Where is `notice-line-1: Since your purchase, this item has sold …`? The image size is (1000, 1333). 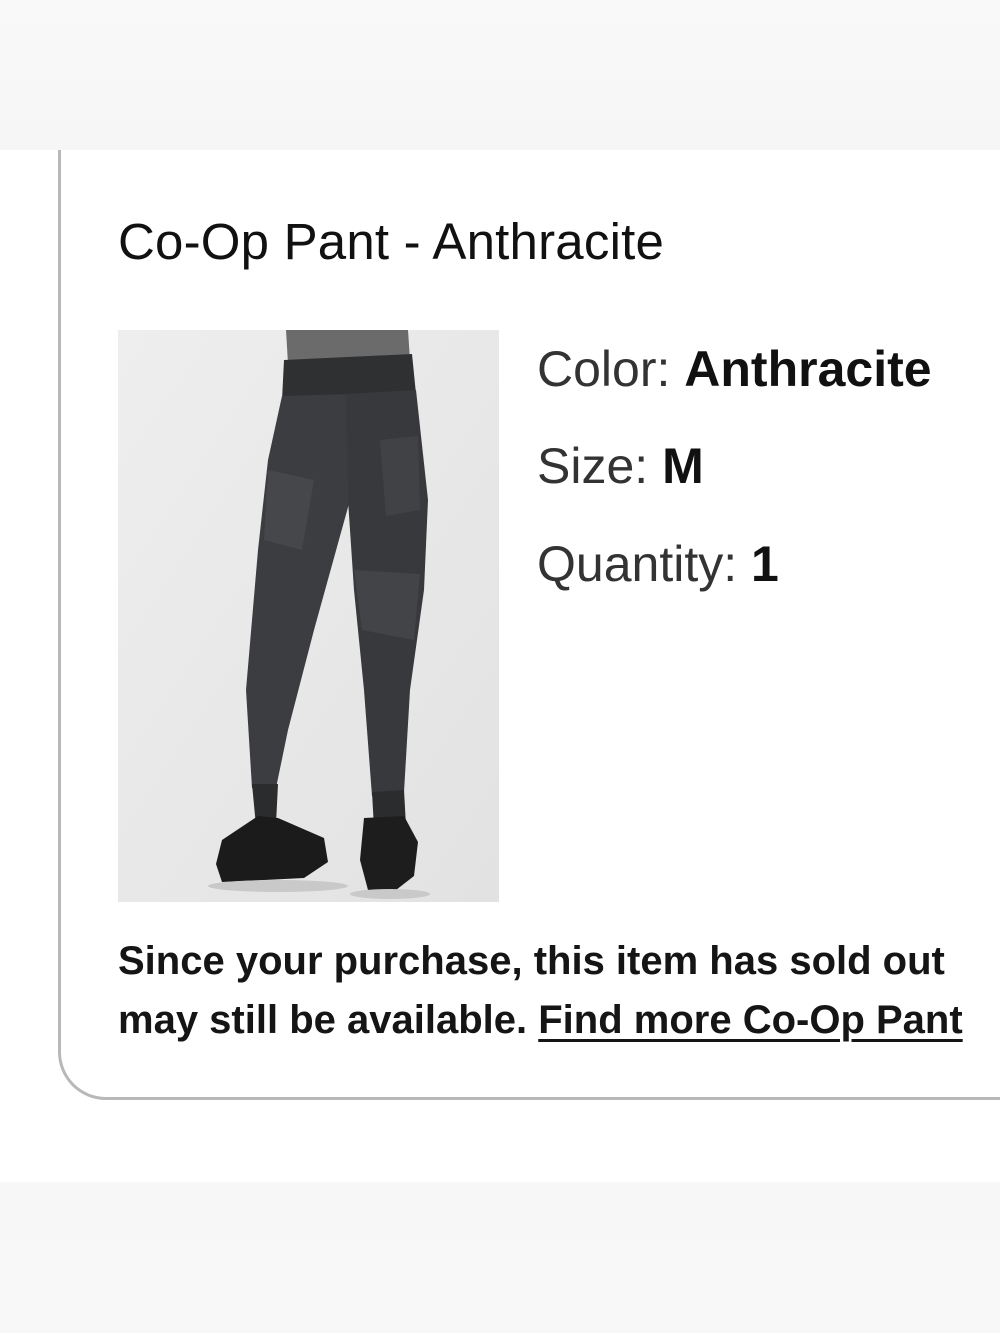
notice-line-1: Since your purchase, this item has sold … is located at coordinates (531, 961).